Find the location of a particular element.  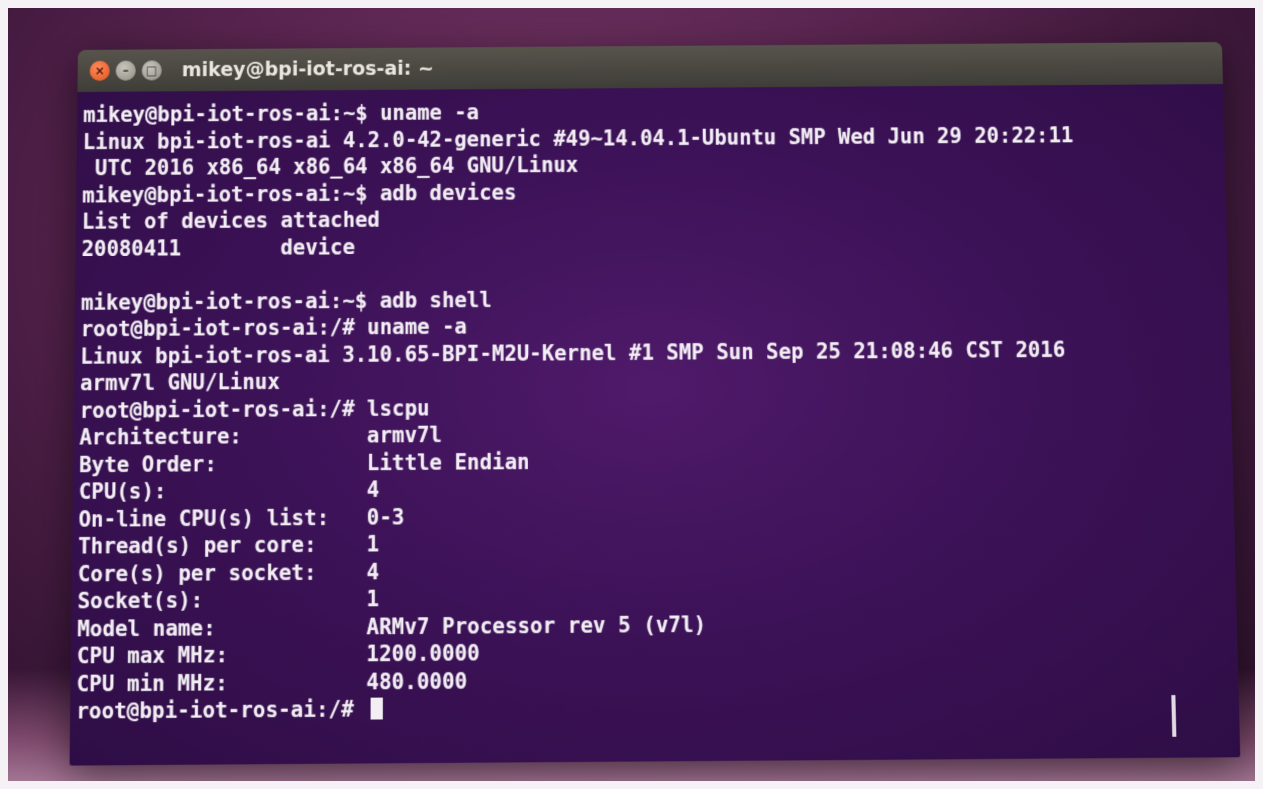

text-cursor is located at coordinates (376, 708).